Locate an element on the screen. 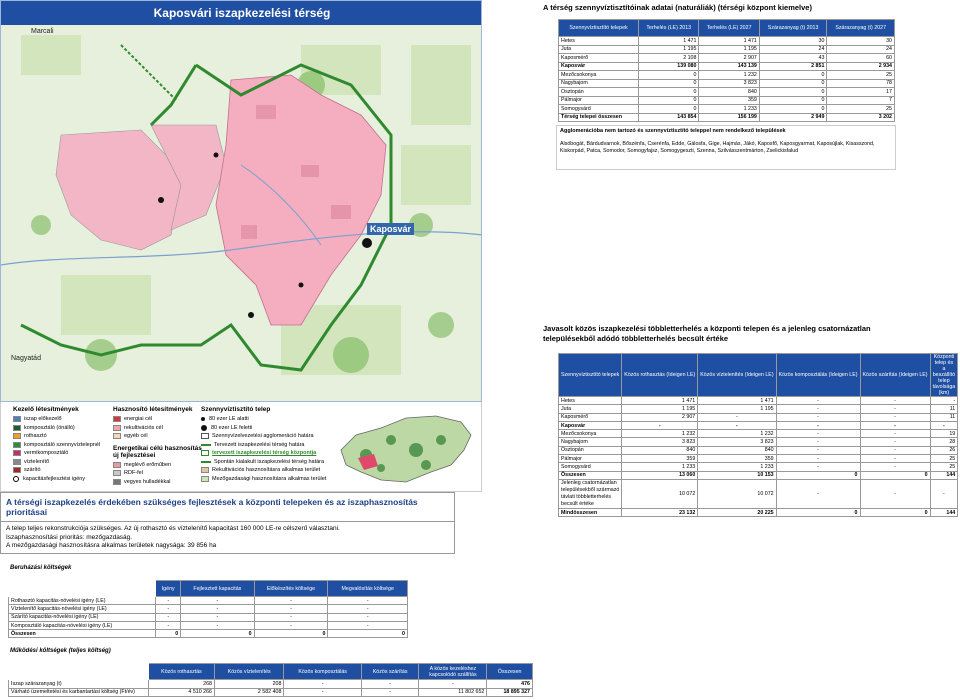 This screenshot has width=960, height=700. town-label-marcali: Marcali is located at coordinates (42, 31).